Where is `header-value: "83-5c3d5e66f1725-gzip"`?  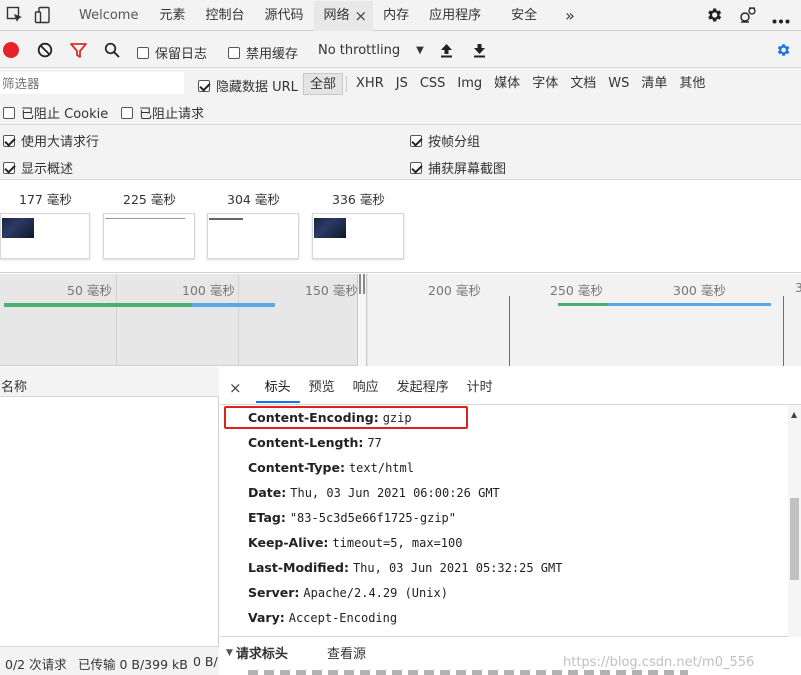
header-value: "83-5c3d5e66f1725-gzip" is located at coordinates (372, 518).